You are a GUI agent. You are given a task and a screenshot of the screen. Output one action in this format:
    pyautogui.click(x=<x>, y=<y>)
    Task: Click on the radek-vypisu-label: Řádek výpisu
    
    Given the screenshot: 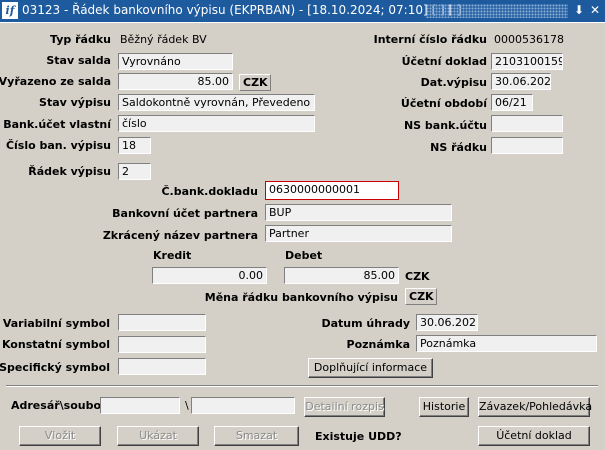 What is the action you would take?
    pyautogui.click(x=69, y=171)
    